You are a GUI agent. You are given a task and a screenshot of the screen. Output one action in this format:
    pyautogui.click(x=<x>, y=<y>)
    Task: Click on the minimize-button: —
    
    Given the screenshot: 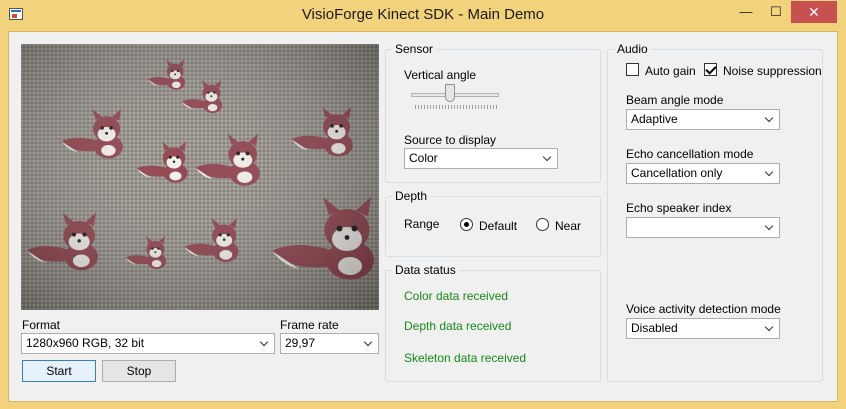 What is the action you would take?
    pyautogui.click(x=746, y=12)
    